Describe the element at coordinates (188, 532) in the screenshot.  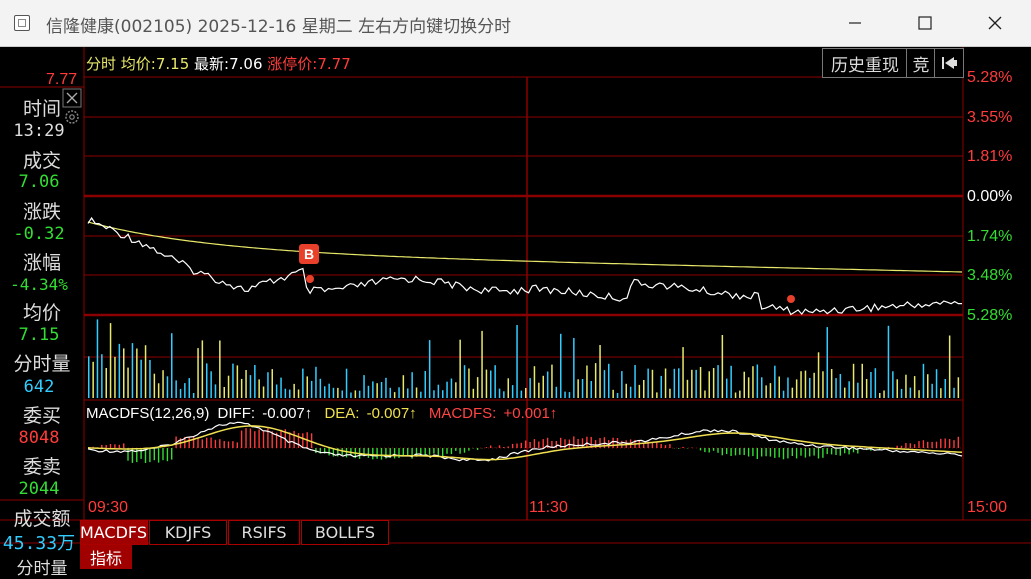
I see `tab-kdjfs: KDJFS` at that location.